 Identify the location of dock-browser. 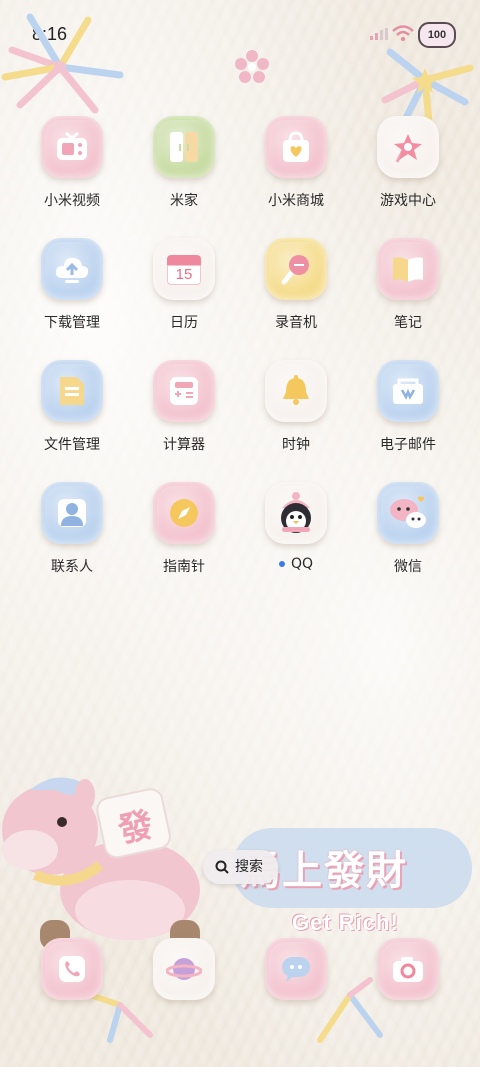
(184, 969).